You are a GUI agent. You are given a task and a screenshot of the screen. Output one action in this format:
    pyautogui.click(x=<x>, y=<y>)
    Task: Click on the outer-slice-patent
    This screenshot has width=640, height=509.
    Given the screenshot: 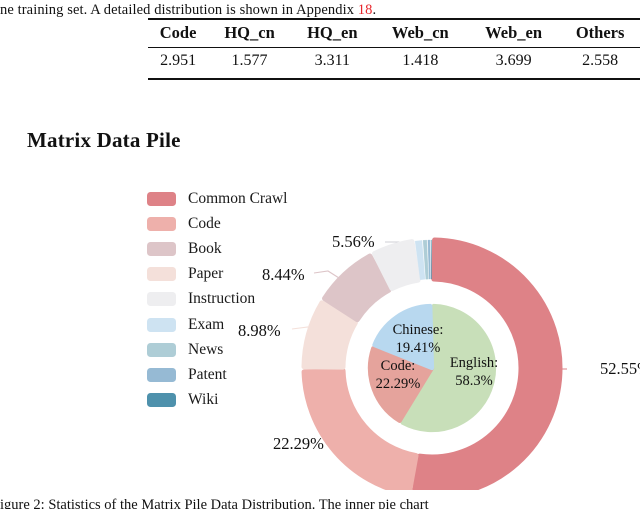 What is the action you would take?
    pyautogui.click(x=429, y=259)
    